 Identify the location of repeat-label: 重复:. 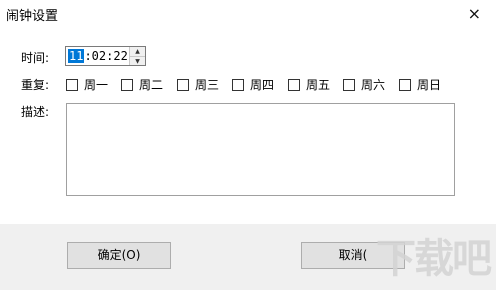
(35, 85).